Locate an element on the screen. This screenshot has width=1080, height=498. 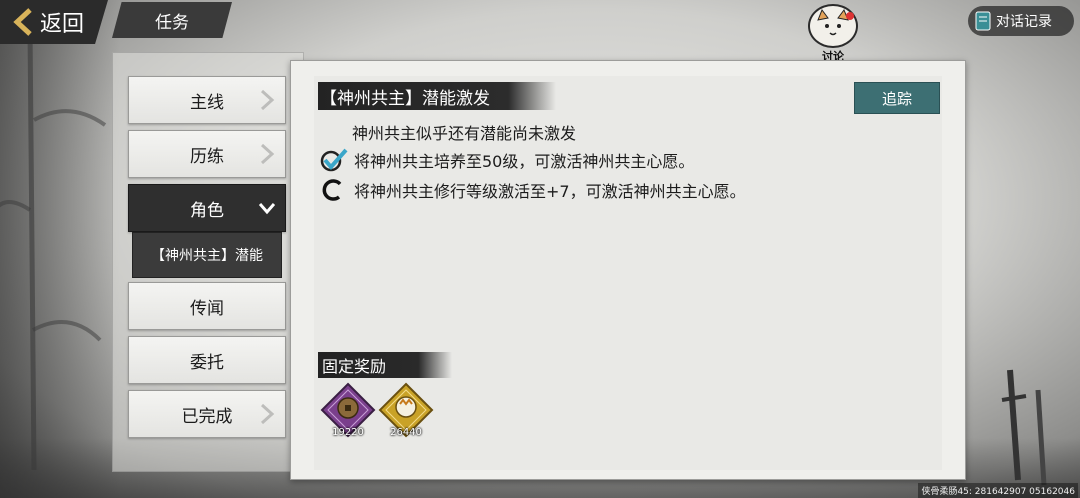
menu-item-label: 角色 is located at coordinates (207, 210).